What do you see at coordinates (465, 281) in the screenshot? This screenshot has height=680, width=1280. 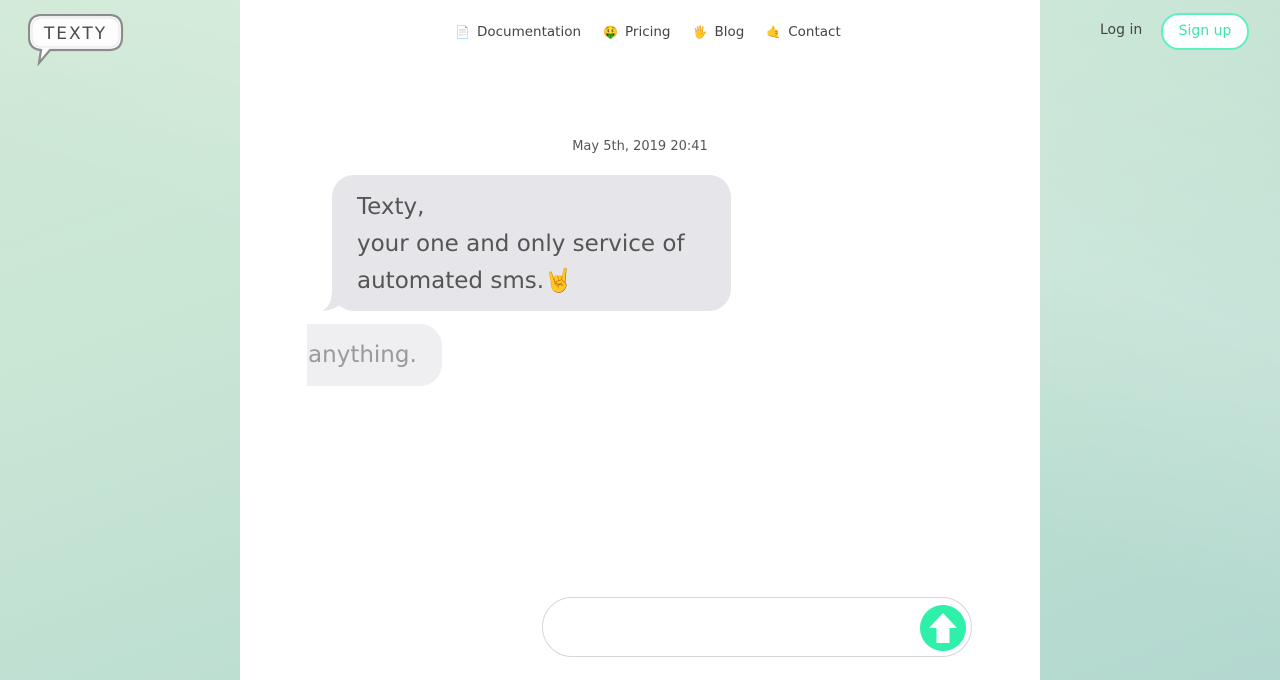 I see `message-line: automated sms.🤘` at bounding box center [465, 281].